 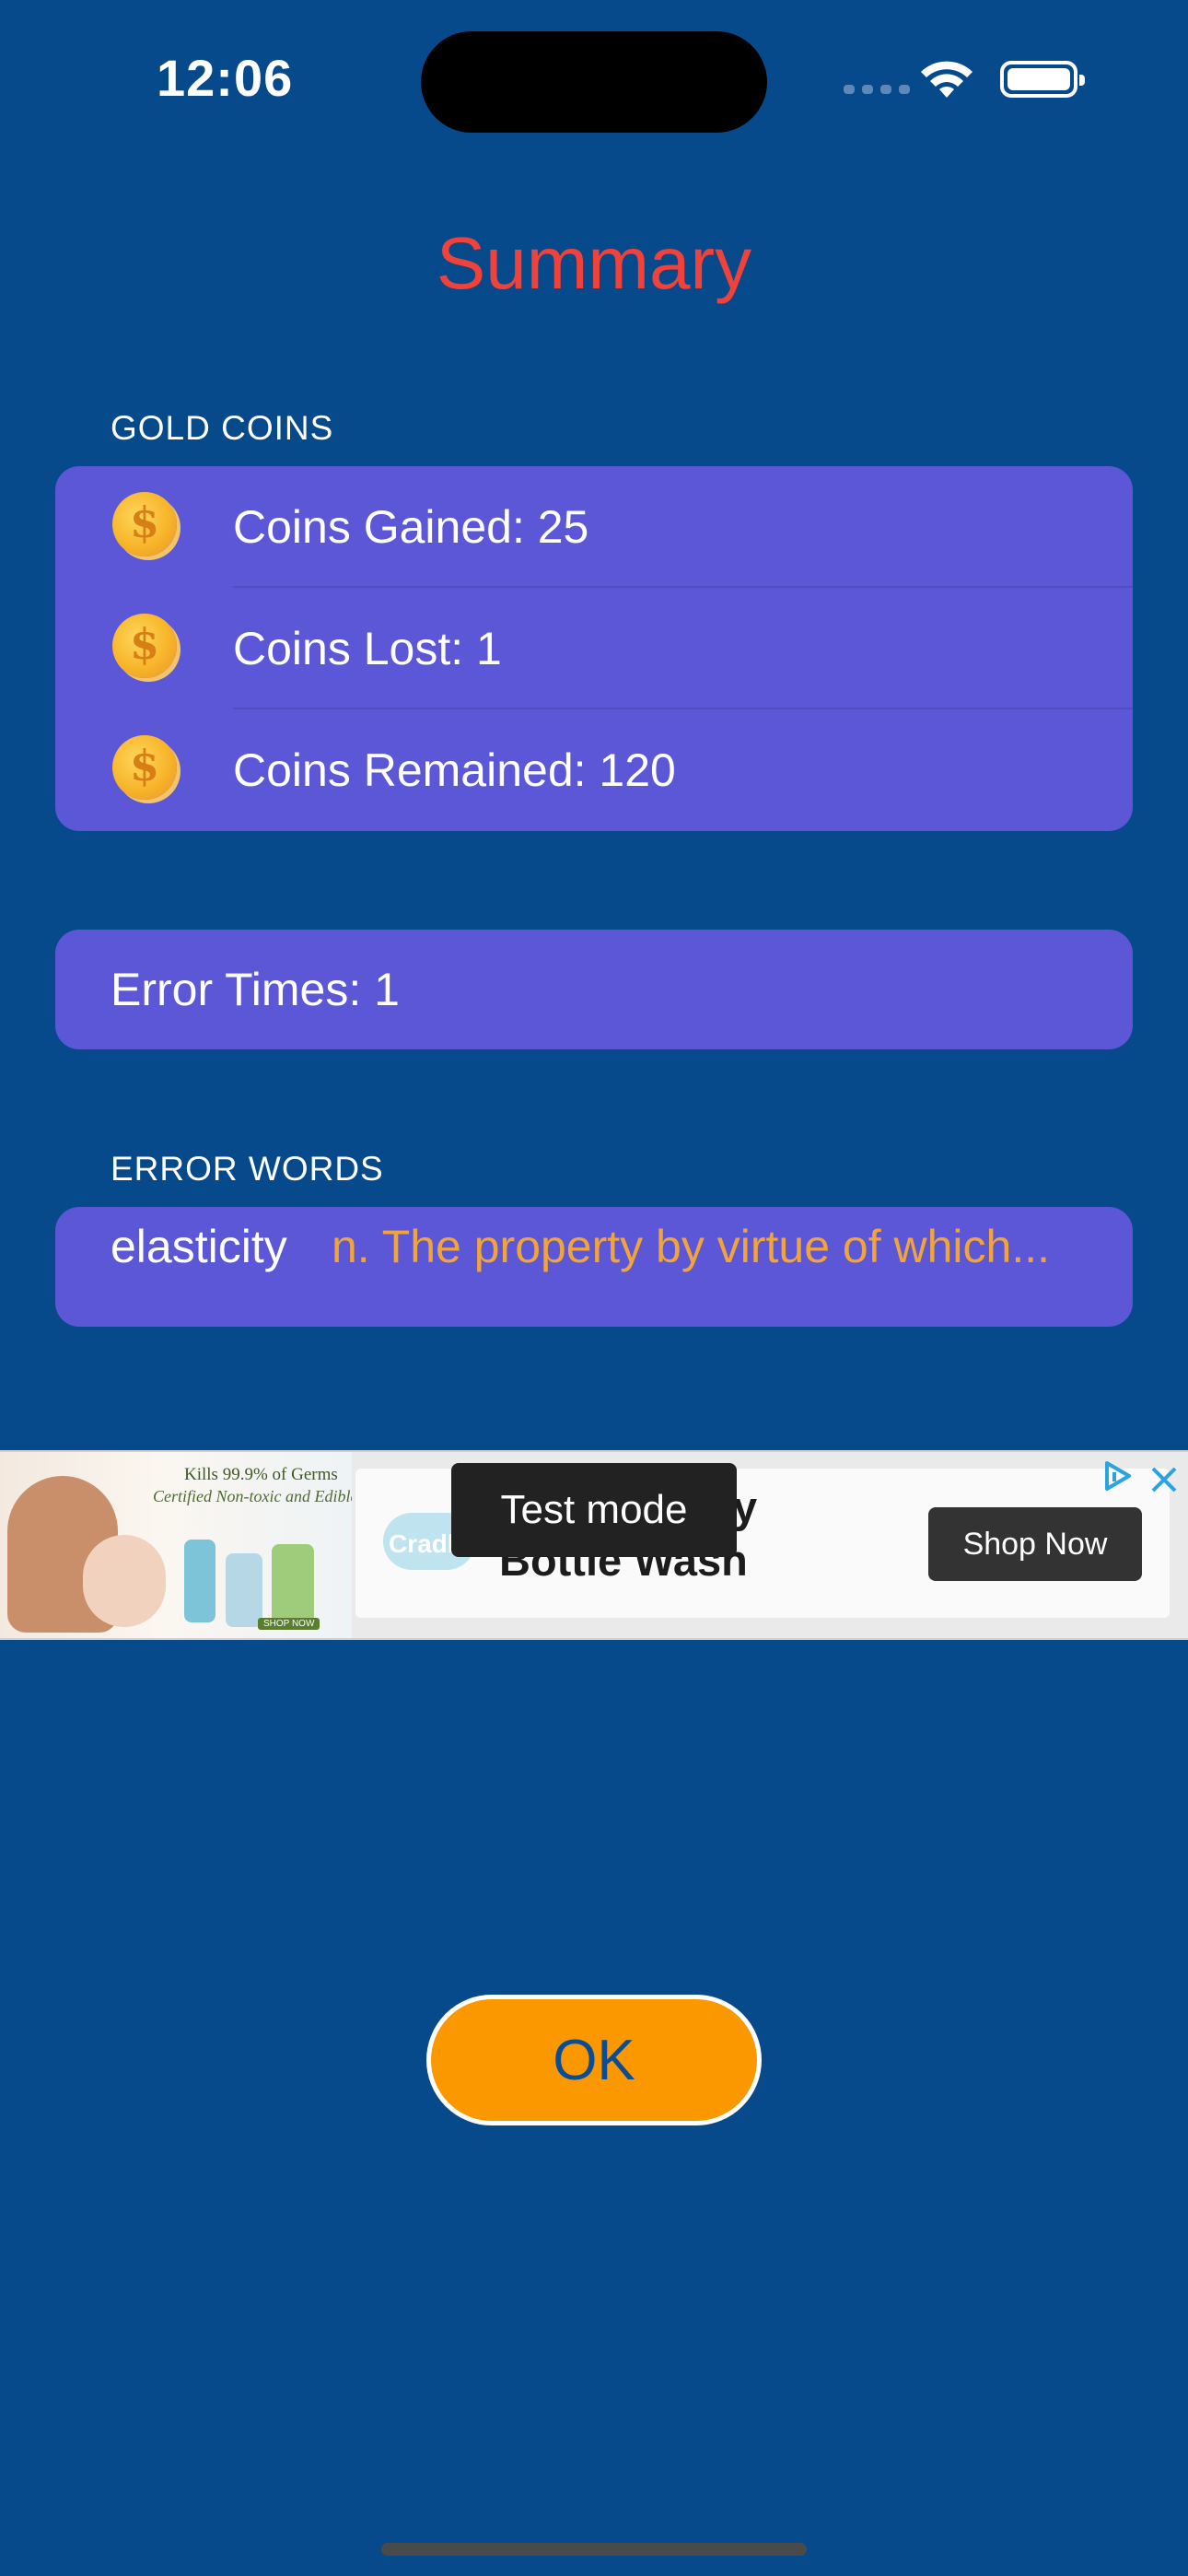 I want to click on coins-lost-text: Coins Lost: 1, so click(x=367, y=648).